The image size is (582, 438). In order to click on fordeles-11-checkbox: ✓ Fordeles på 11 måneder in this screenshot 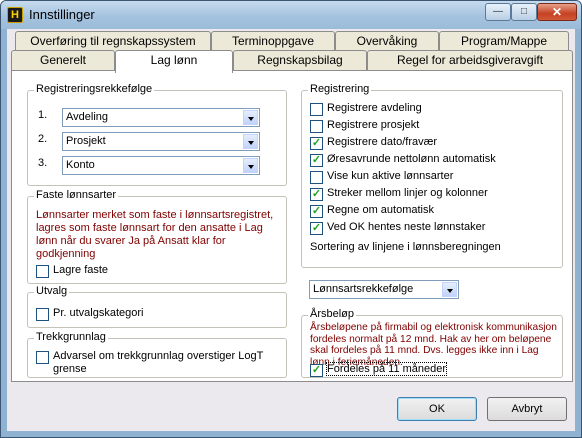, I will do `click(390, 369)`.